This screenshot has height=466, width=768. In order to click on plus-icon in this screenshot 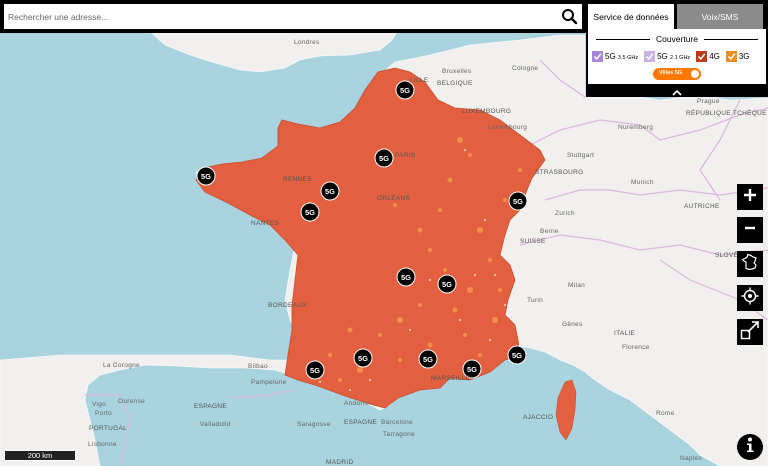, I will do `click(750, 197)`.